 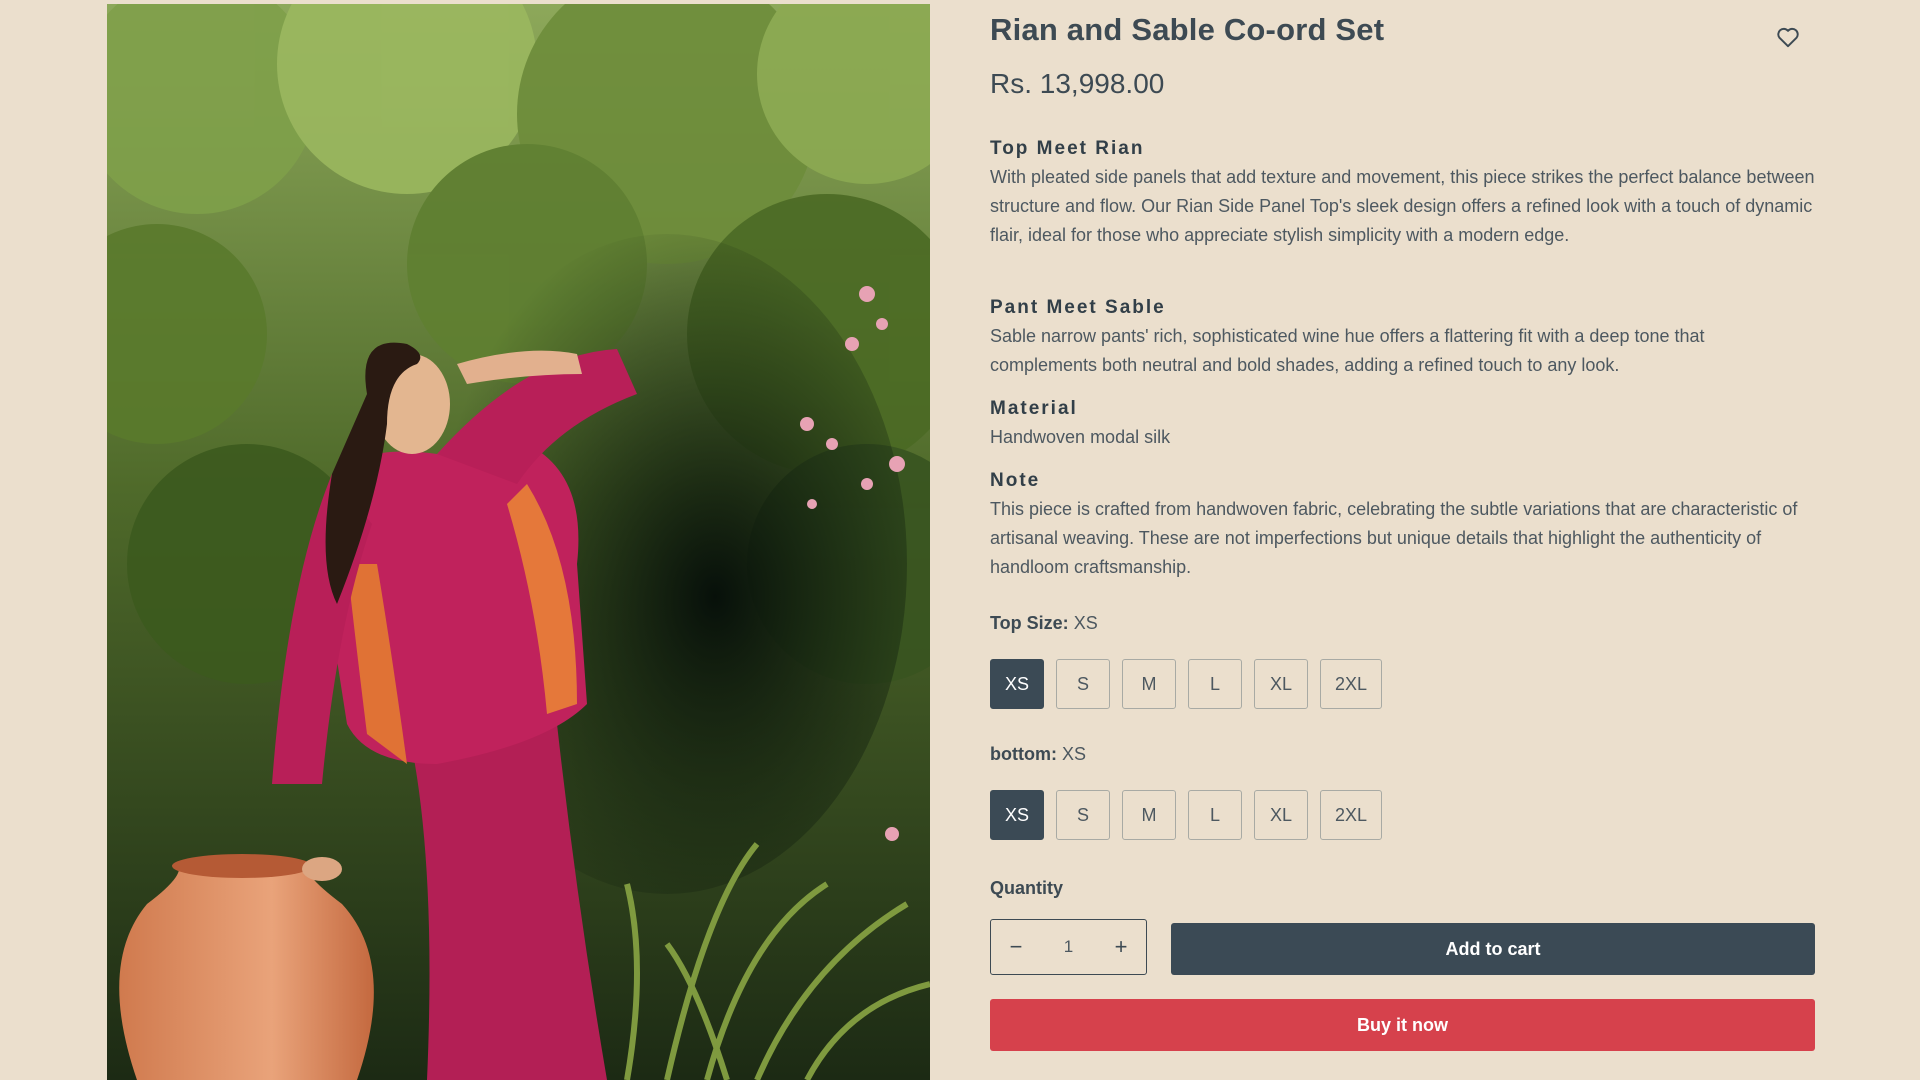 What do you see at coordinates (1085, 623) in the screenshot?
I see `top-size-selected-value: XS` at bounding box center [1085, 623].